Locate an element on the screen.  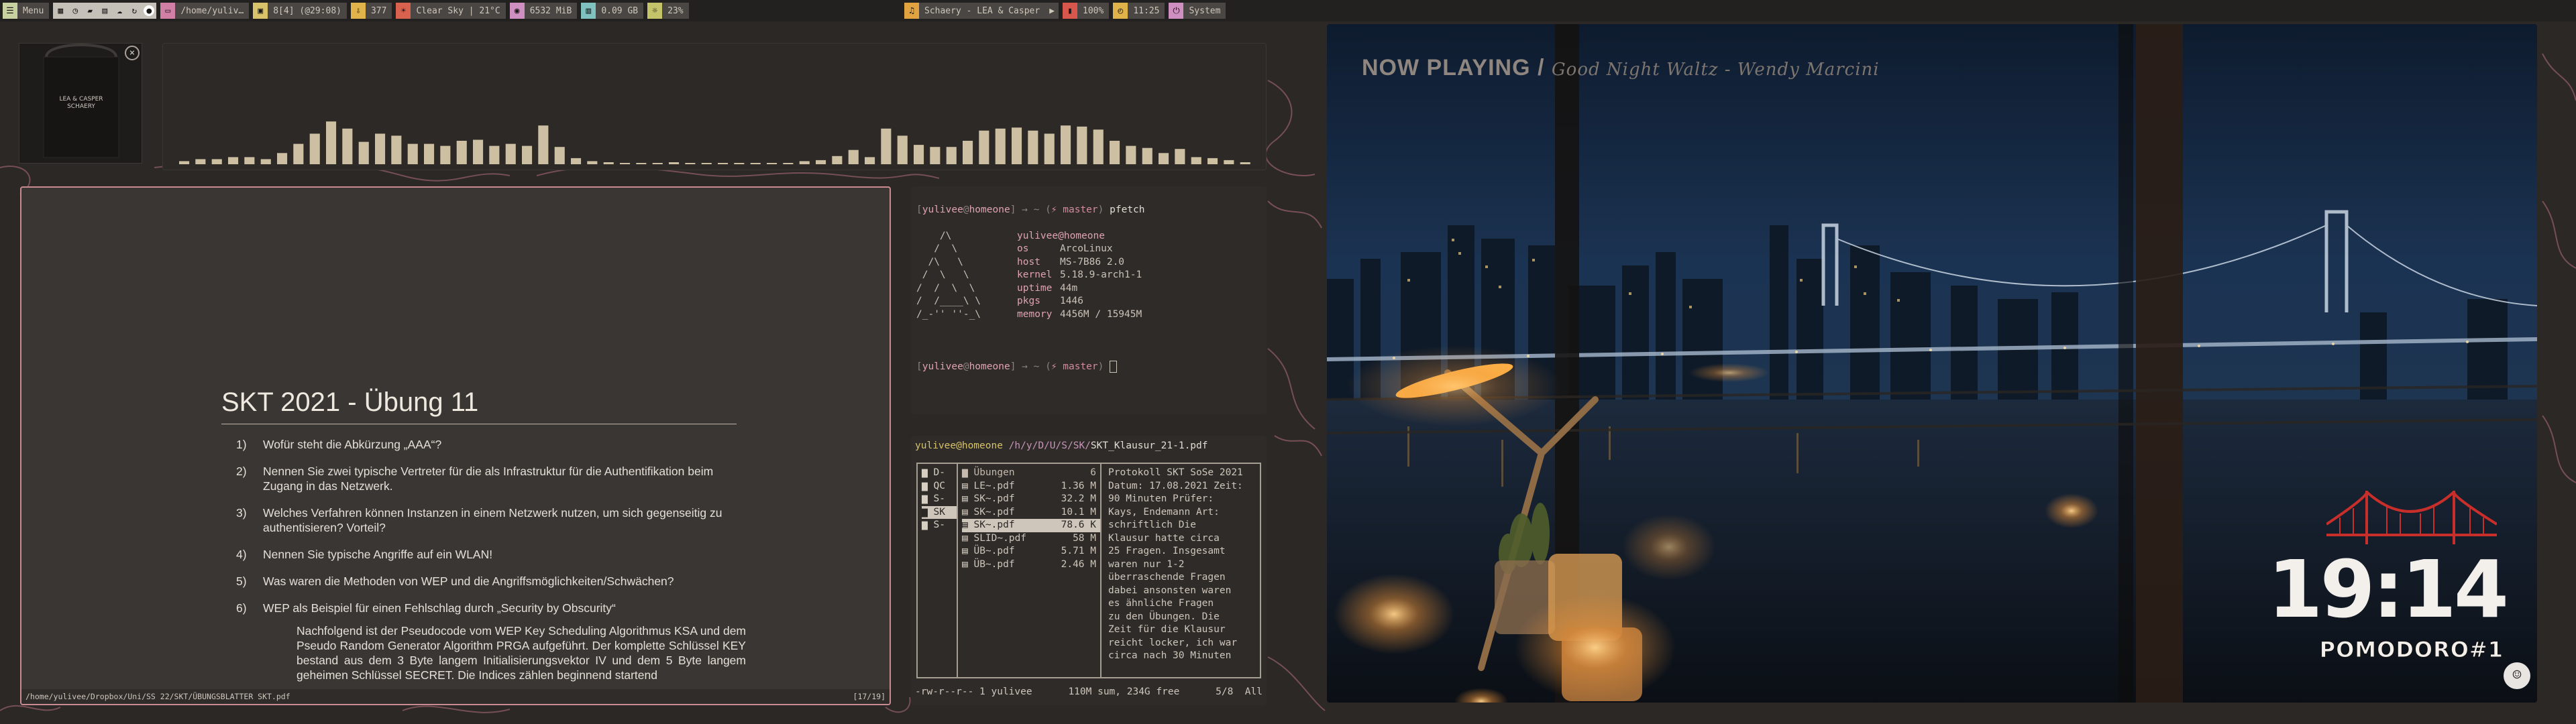
ascii-line: /_-'' ''-_\ is located at coordinates (948, 314).